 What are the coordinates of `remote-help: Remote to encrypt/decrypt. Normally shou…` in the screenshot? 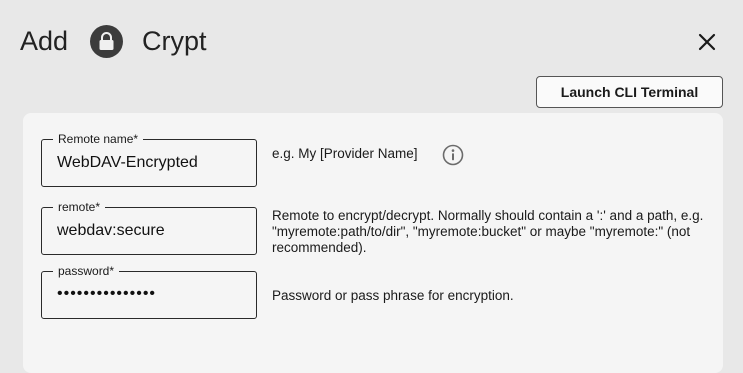 It's located at (488, 231).